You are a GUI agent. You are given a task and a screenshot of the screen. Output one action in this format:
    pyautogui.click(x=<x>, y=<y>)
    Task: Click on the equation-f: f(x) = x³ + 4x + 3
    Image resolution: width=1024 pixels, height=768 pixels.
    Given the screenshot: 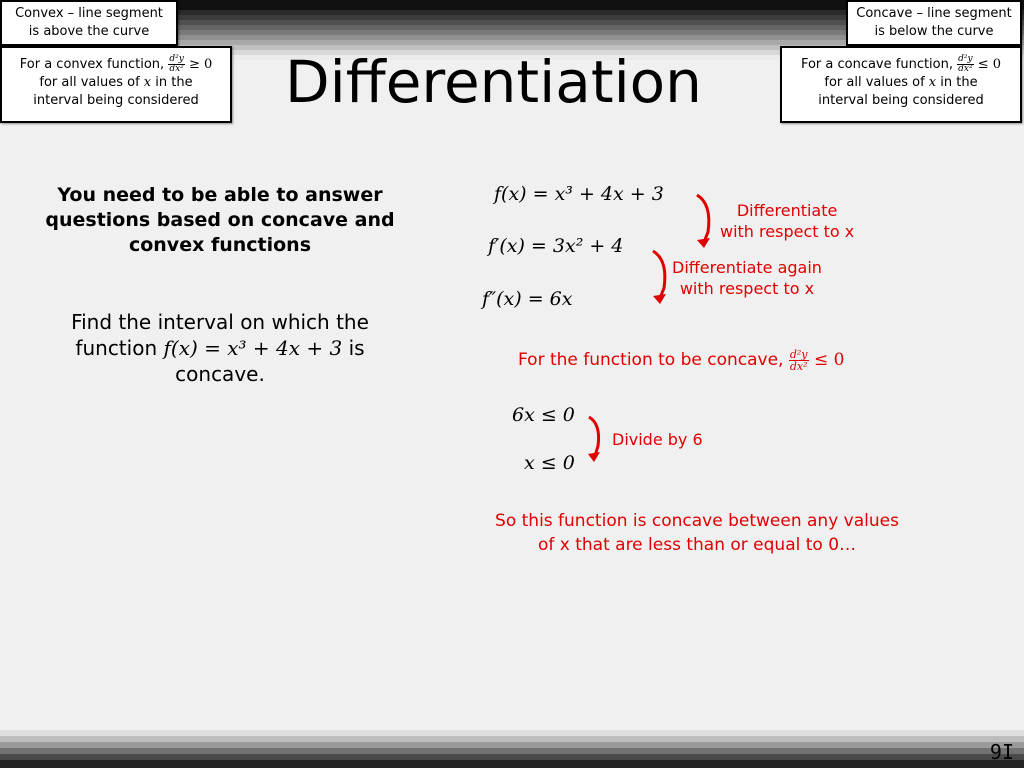 What is the action you would take?
    pyautogui.click(x=579, y=194)
    